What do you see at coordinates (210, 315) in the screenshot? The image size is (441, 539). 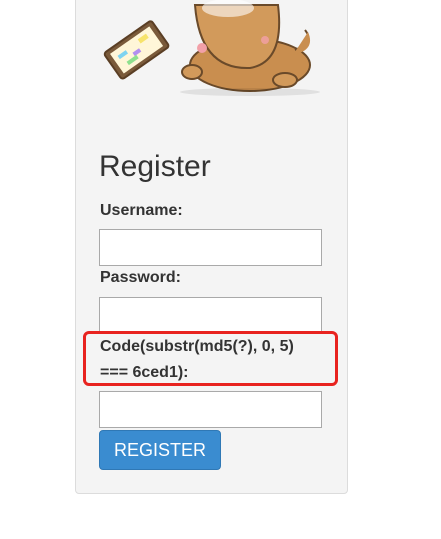 I see `password-input` at bounding box center [210, 315].